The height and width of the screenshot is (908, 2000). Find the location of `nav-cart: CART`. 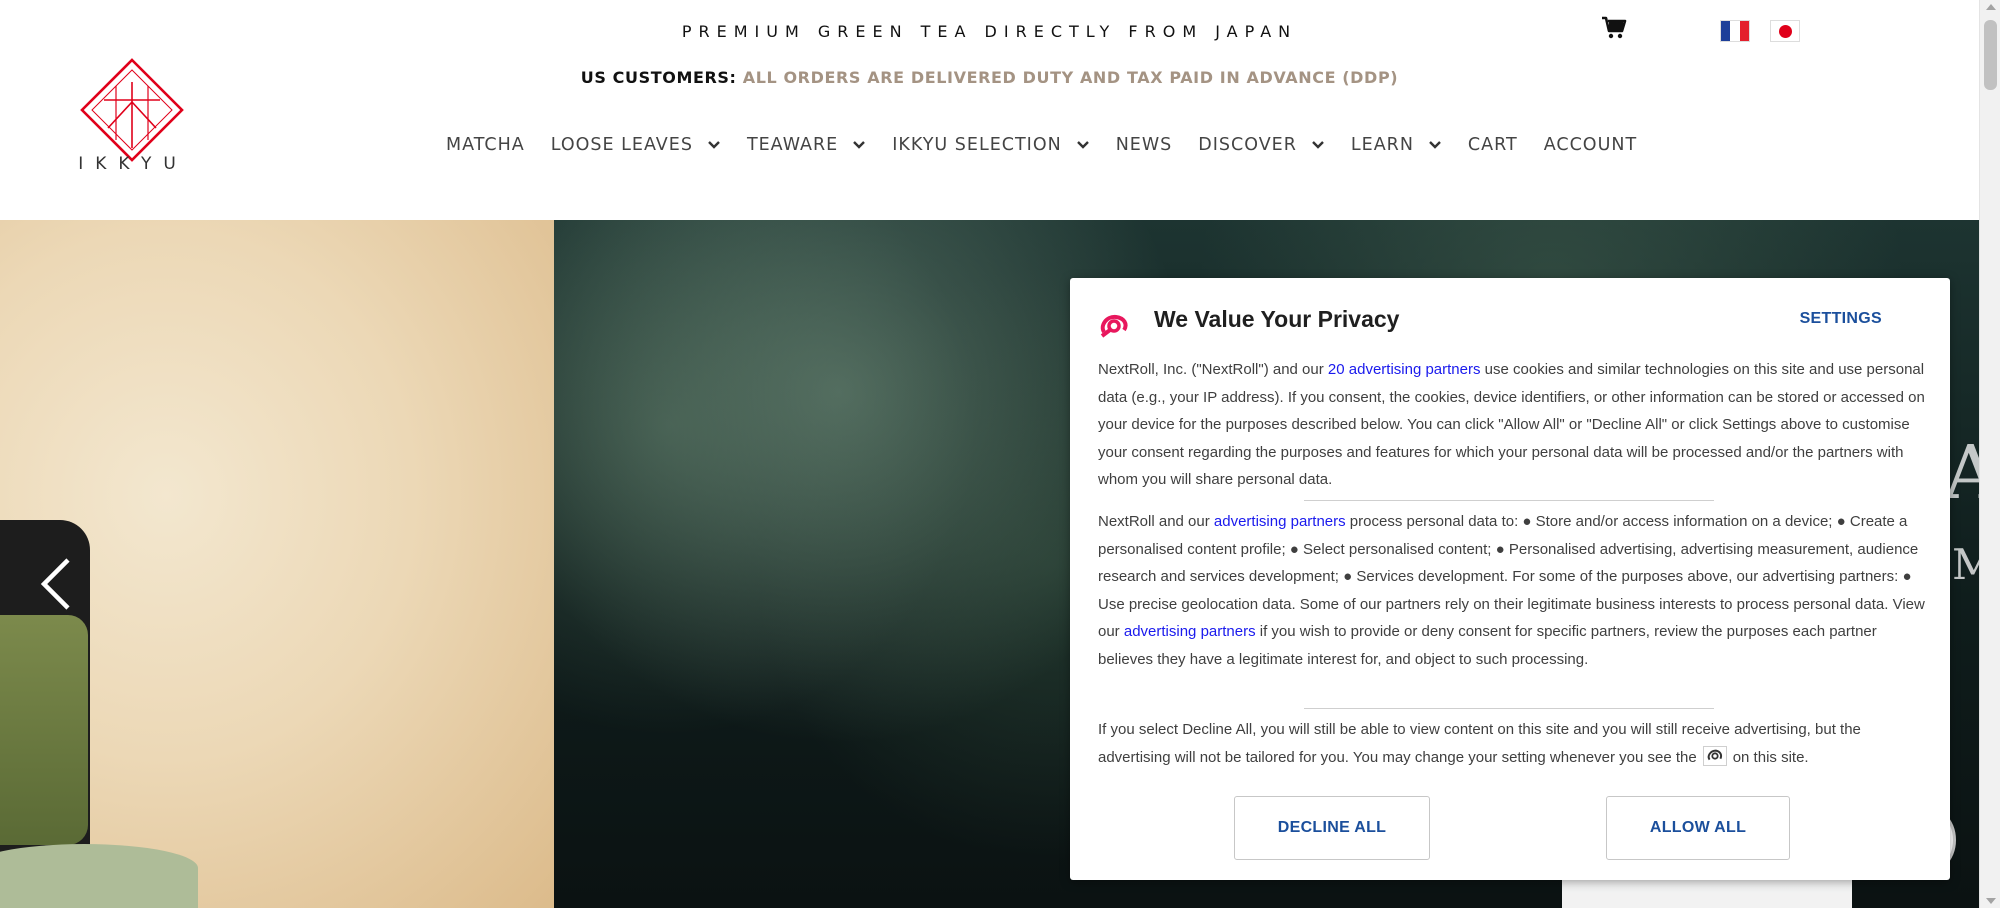

nav-cart: CART is located at coordinates (1493, 145).